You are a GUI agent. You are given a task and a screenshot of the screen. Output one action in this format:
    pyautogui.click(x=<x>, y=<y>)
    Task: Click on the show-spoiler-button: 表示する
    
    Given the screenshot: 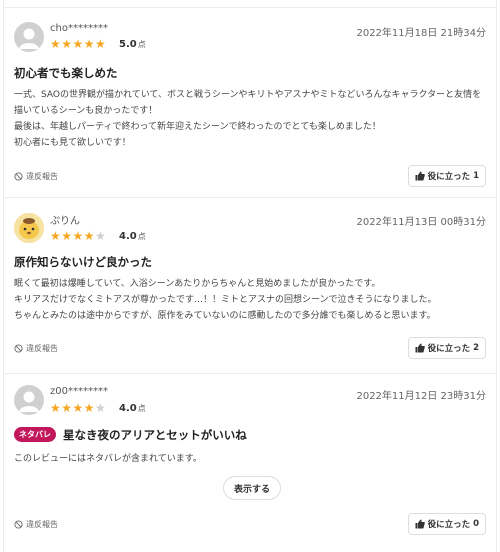 What is the action you would take?
    pyautogui.click(x=252, y=488)
    